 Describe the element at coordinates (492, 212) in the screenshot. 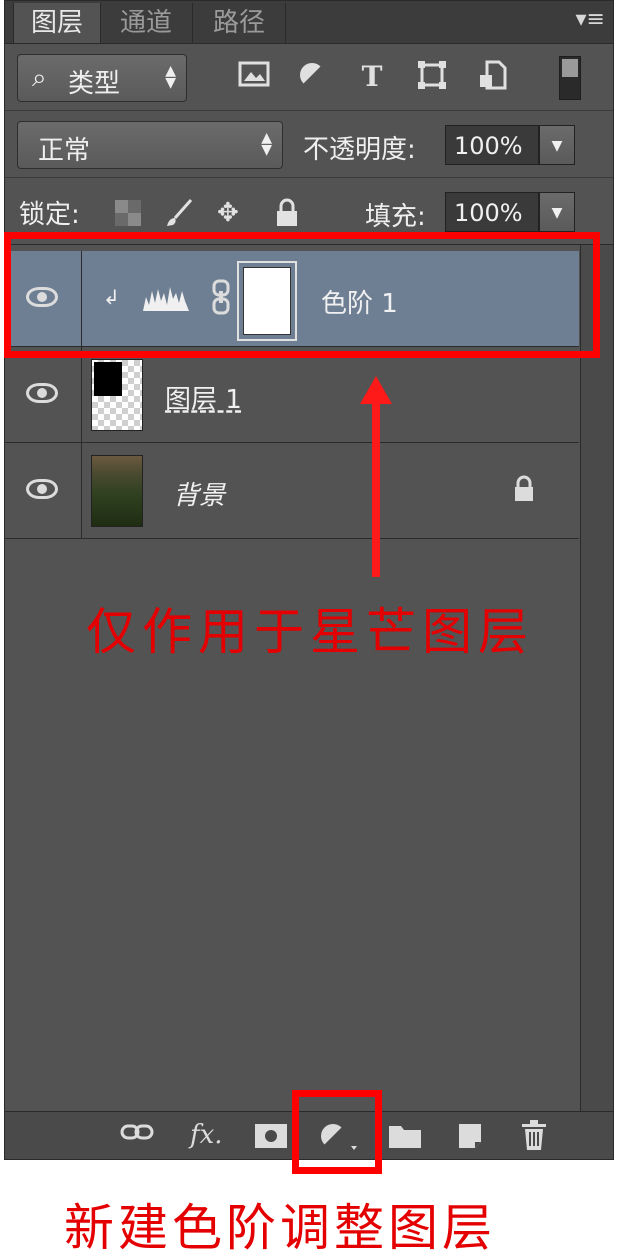

I see `fill-input: 100%` at that location.